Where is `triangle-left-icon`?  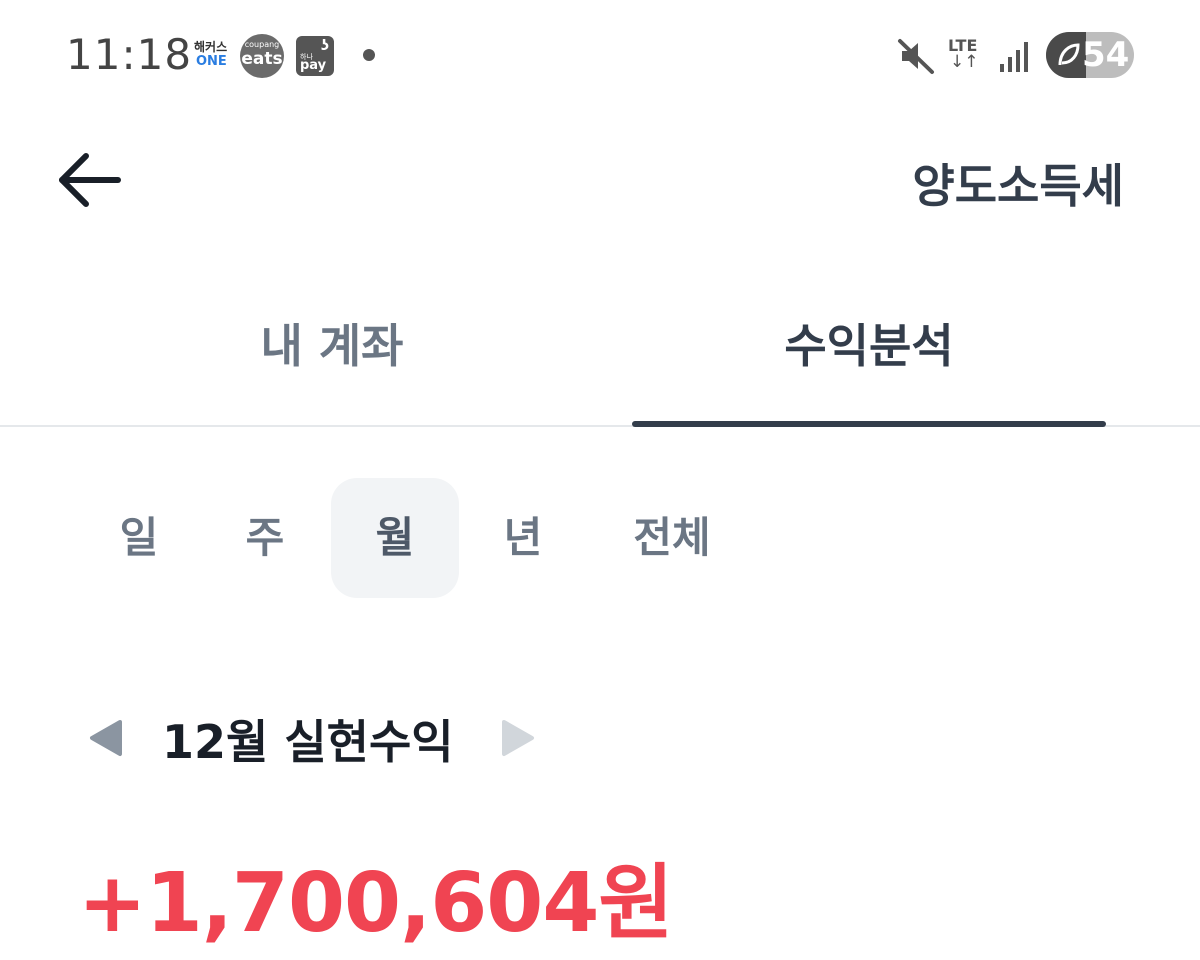 triangle-left-icon is located at coordinates (106, 738).